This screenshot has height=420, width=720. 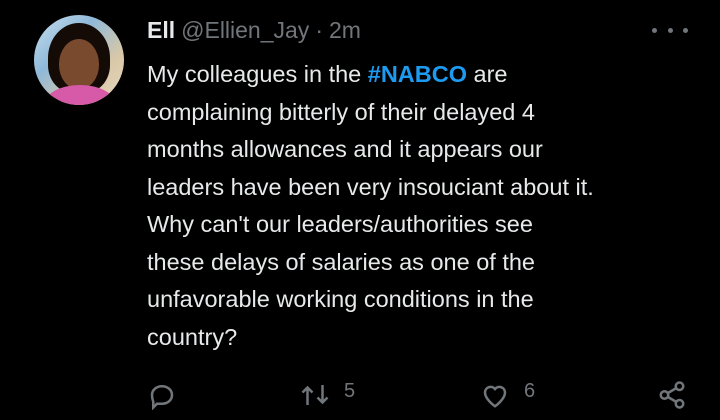 I want to click on retweet-button: 5, so click(x=327, y=395).